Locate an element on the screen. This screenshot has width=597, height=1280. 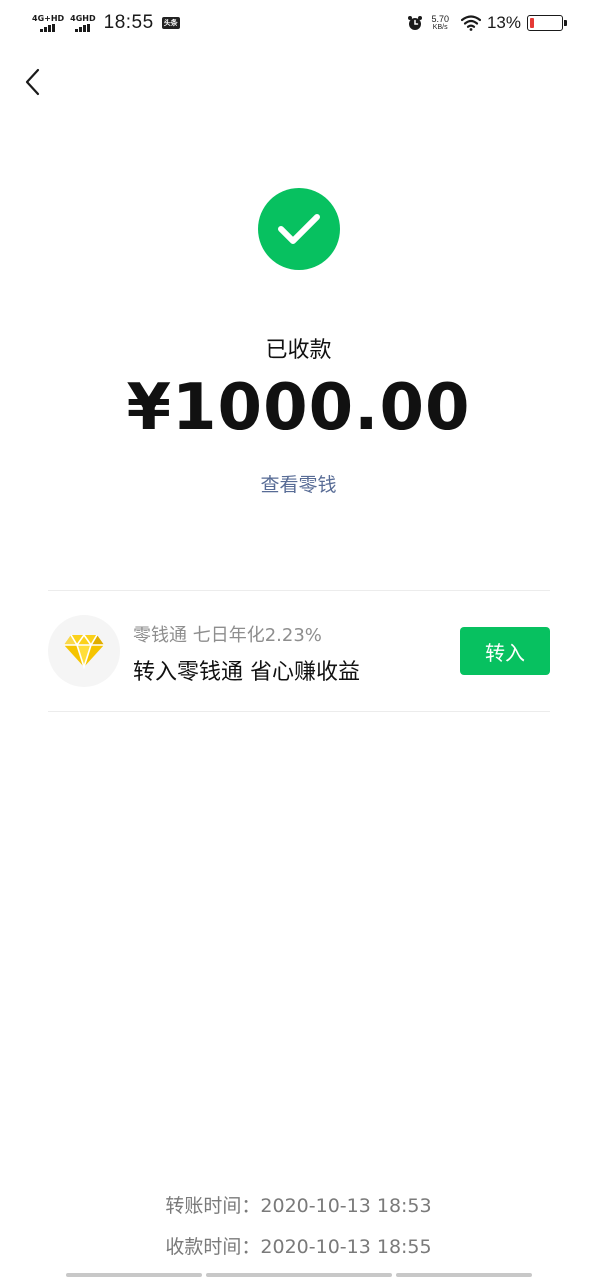
transfer-in-button: 转入 is located at coordinates (505, 651).